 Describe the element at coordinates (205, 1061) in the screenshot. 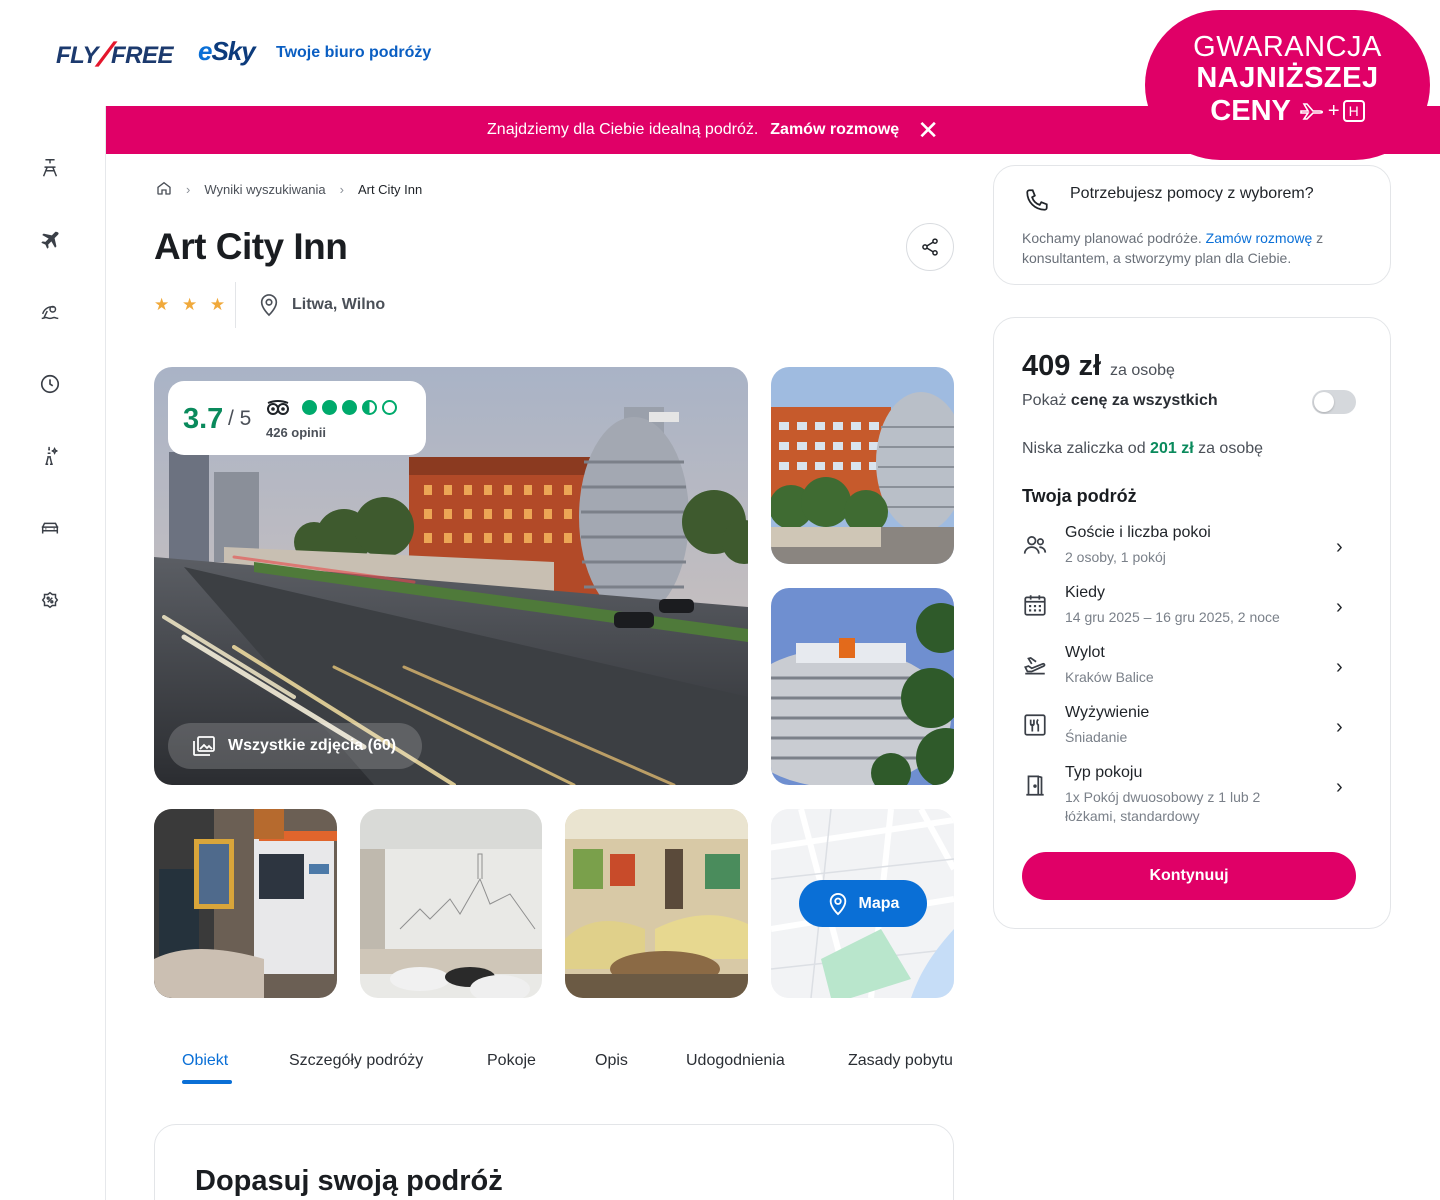

I see `tab-obiekt: Obiekt` at that location.